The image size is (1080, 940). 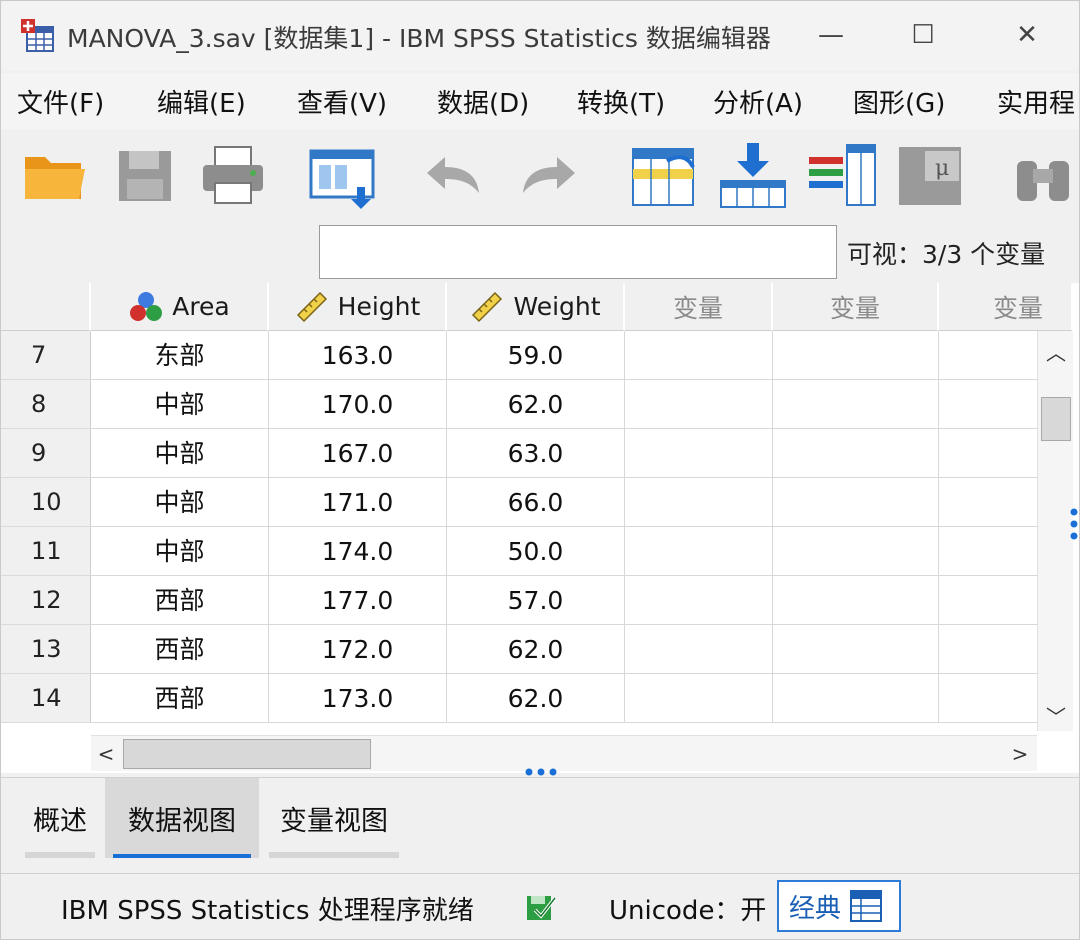 I want to click on column-header-height: Height, so click(x=358, y=307).